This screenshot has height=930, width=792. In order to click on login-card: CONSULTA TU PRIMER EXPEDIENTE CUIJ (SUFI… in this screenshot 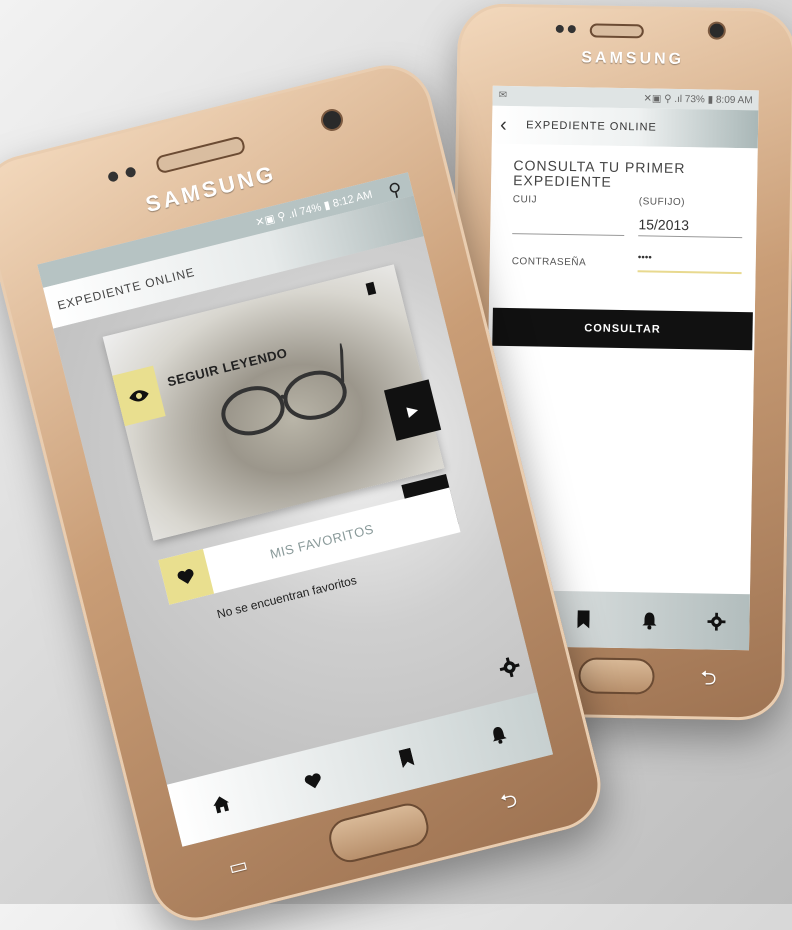, I will do `click(622, 218)`.